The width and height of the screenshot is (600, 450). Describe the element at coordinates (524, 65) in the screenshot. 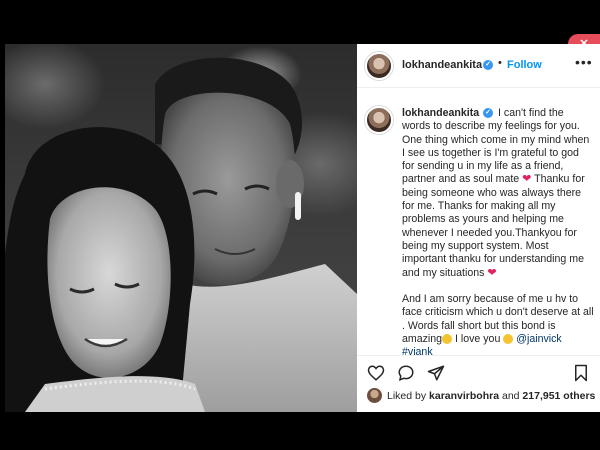

I see `follow-button: Follow` at that location.